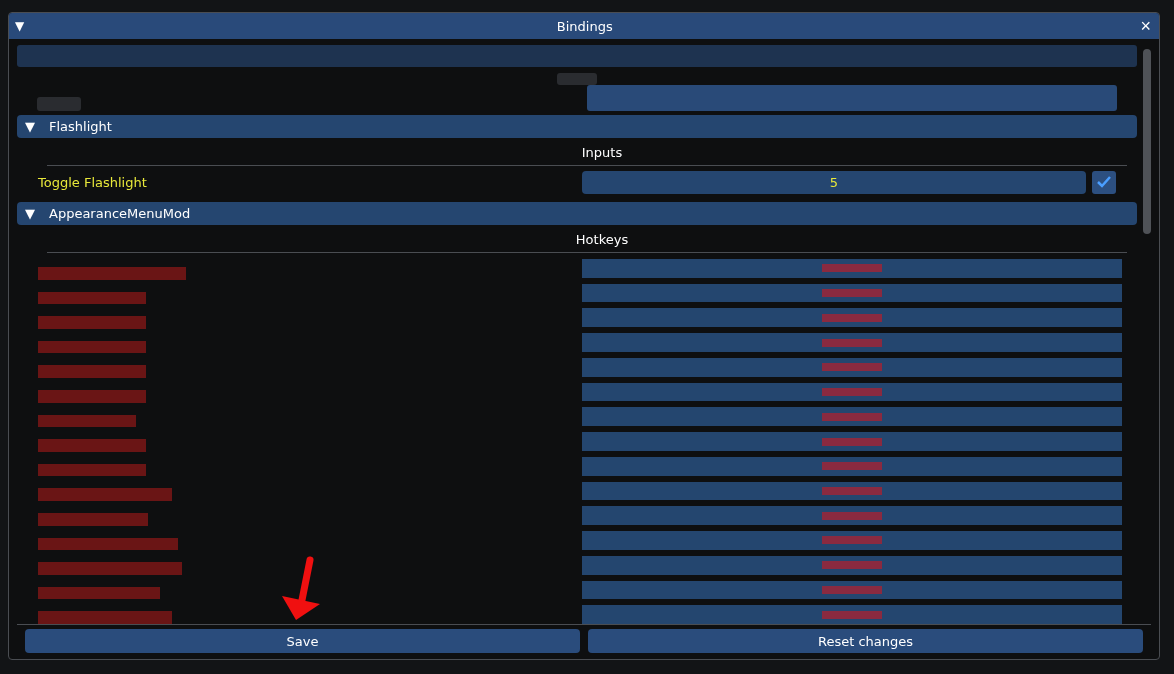 The height and width of the screenshot is (674, 1174). Describe the element at coordinates (23, 26) in the screenshot. I see `collapse-glyph: ▼` at that location.